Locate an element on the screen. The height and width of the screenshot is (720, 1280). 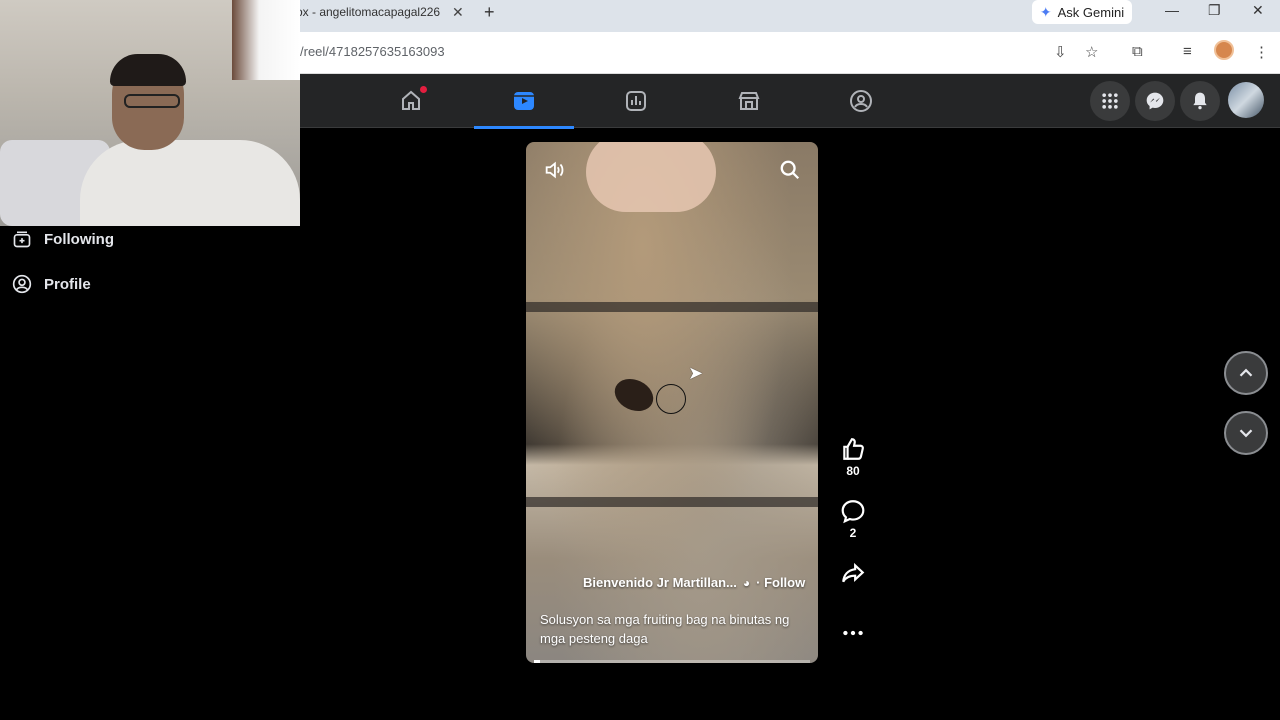
tab-close-icon: ✕ is located at coordinates (458, 12).